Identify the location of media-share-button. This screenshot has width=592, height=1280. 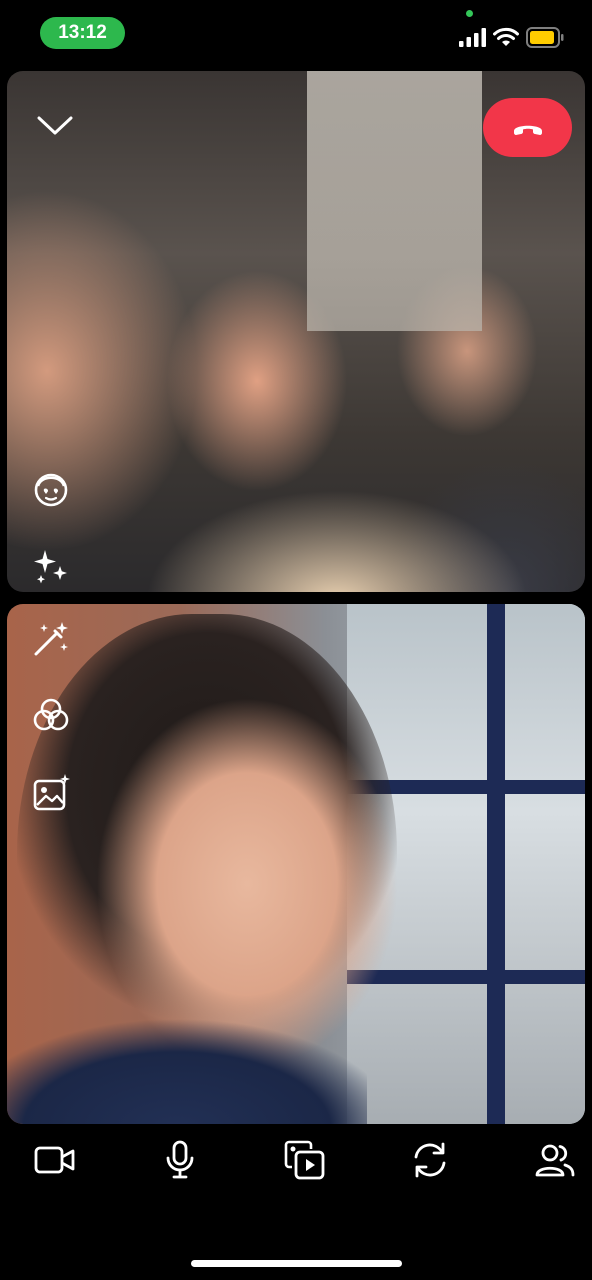
(305, 1160).